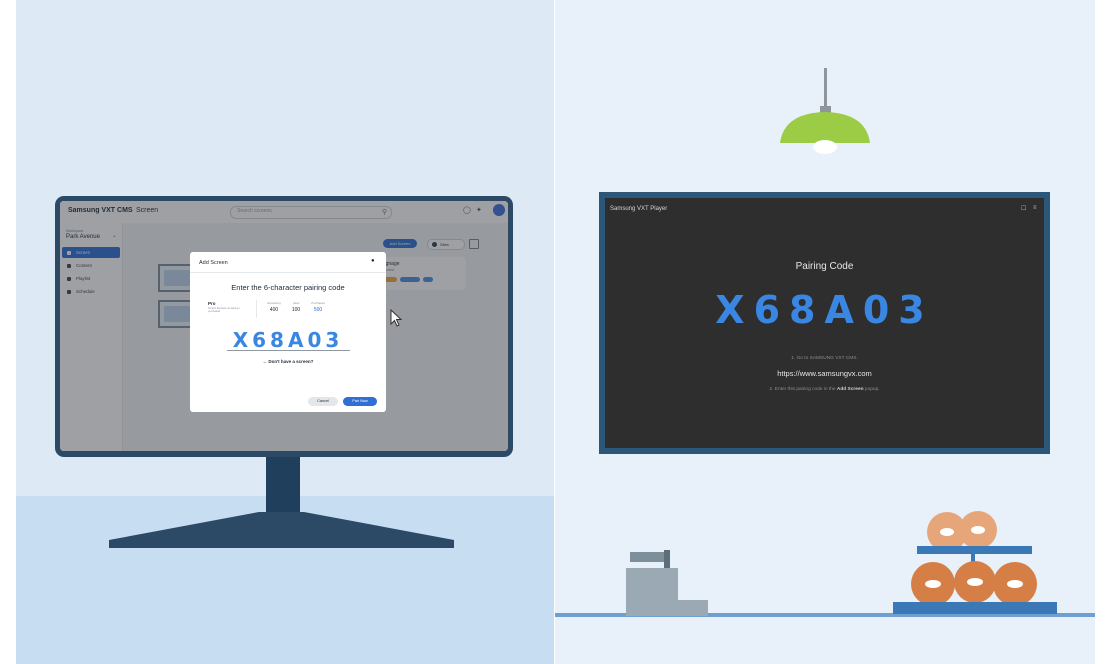  What do you see at coordinates (824, 373) in the screenshot?
I see `cms-url: https://www.samsungvx.com` at bounding box center [824, 373].